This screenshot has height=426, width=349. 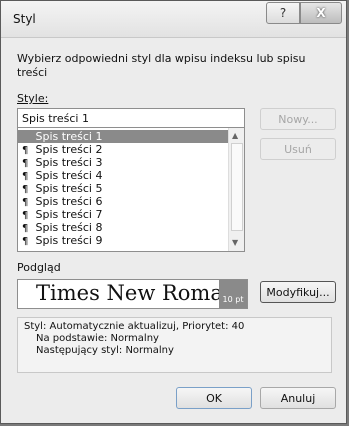 I want to click on list-item-label: Spis treści 2, so click(x=69, y=149).